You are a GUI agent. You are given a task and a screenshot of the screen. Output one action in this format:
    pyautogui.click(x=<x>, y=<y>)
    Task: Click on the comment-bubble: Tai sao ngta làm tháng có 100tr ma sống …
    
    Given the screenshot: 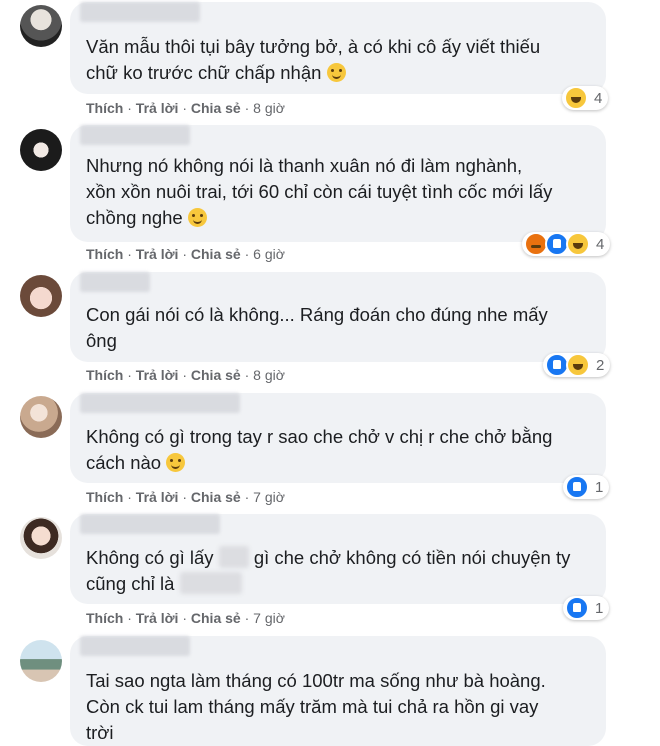 What is the action you would take?
    pyautogui.click(x=338, y=691)
    